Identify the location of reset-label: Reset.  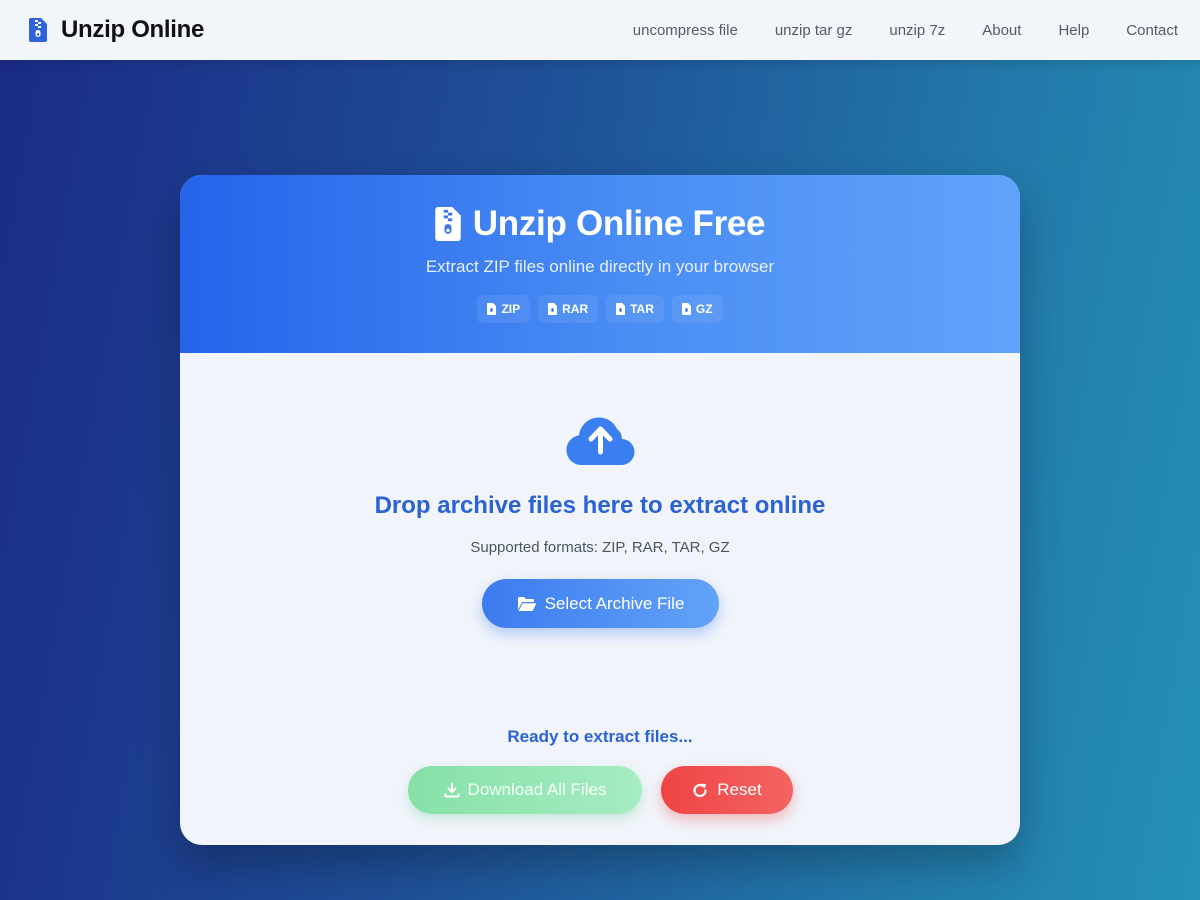
(739, 789).